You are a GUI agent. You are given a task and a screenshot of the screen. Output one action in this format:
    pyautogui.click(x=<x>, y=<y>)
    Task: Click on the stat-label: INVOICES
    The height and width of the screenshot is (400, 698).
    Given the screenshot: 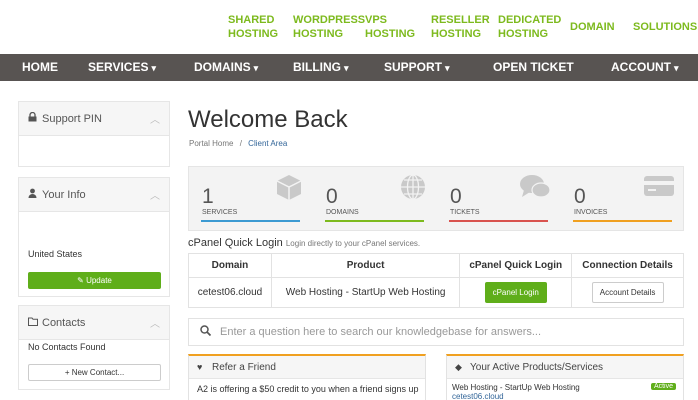 What is the action you would take?
    pyautogui.click(x=591, y=212)
    